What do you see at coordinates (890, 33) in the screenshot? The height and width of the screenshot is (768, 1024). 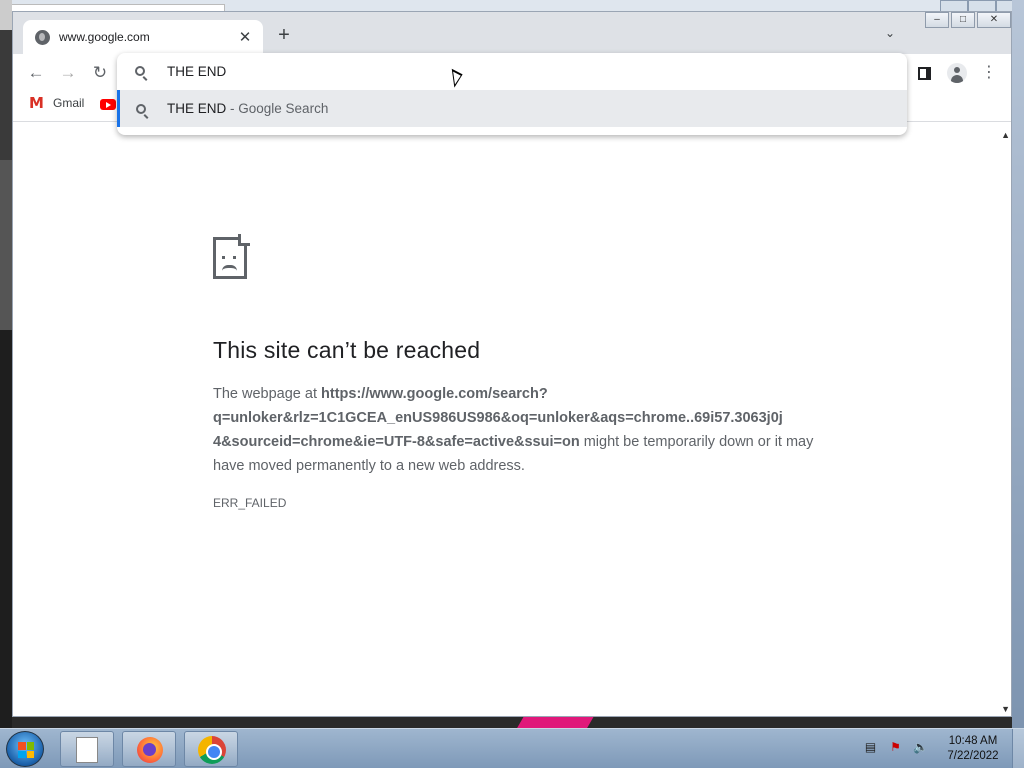 I see `tab-search-chevron-icon: ⌄` at bounding box center [890, 33].